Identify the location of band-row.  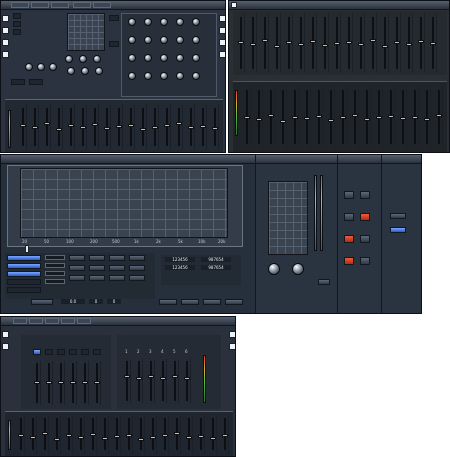
(24, 290).